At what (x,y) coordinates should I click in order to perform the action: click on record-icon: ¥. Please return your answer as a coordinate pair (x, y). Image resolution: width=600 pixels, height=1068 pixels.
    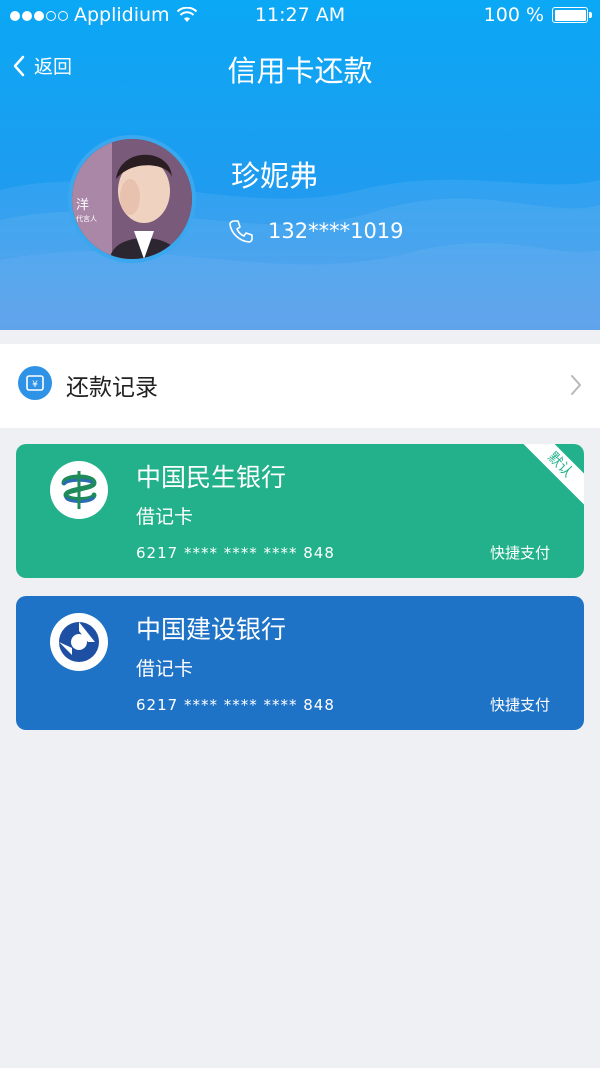
    Looking at the image, I should click on (35, 383).